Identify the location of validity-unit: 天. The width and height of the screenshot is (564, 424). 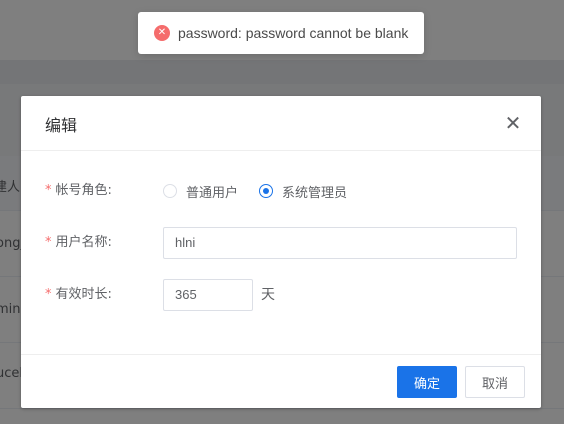
(268, 295).